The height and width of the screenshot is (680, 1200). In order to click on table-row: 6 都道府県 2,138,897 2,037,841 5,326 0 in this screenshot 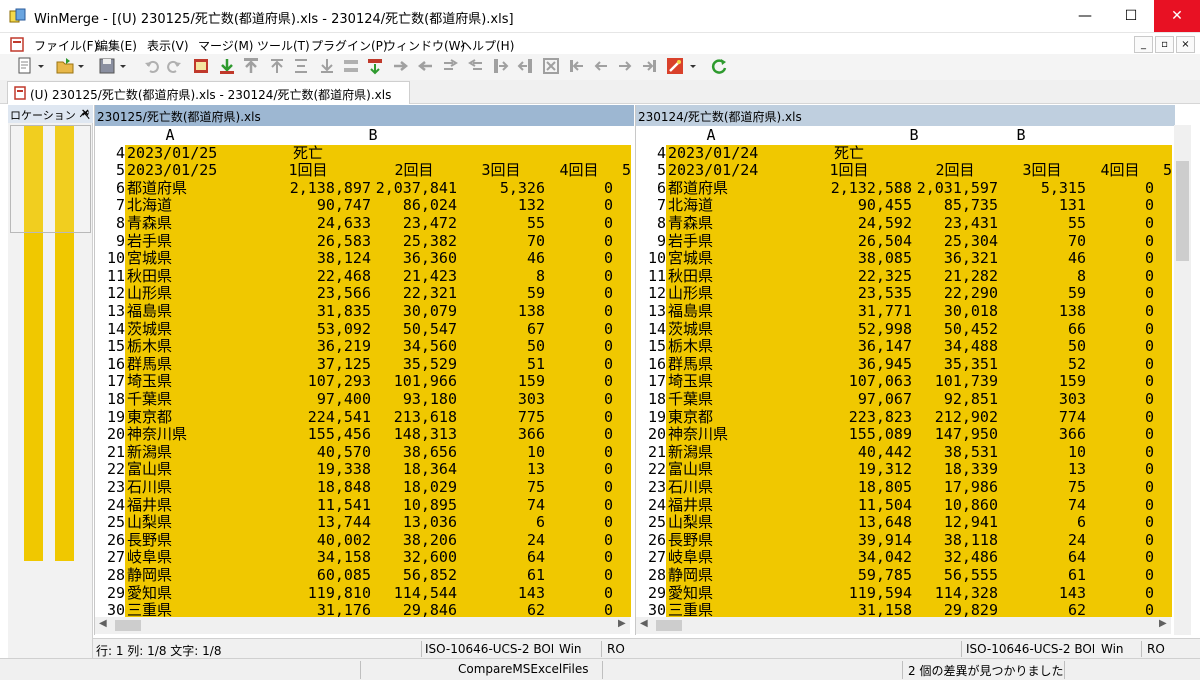, I will do `click(363, 188)`.